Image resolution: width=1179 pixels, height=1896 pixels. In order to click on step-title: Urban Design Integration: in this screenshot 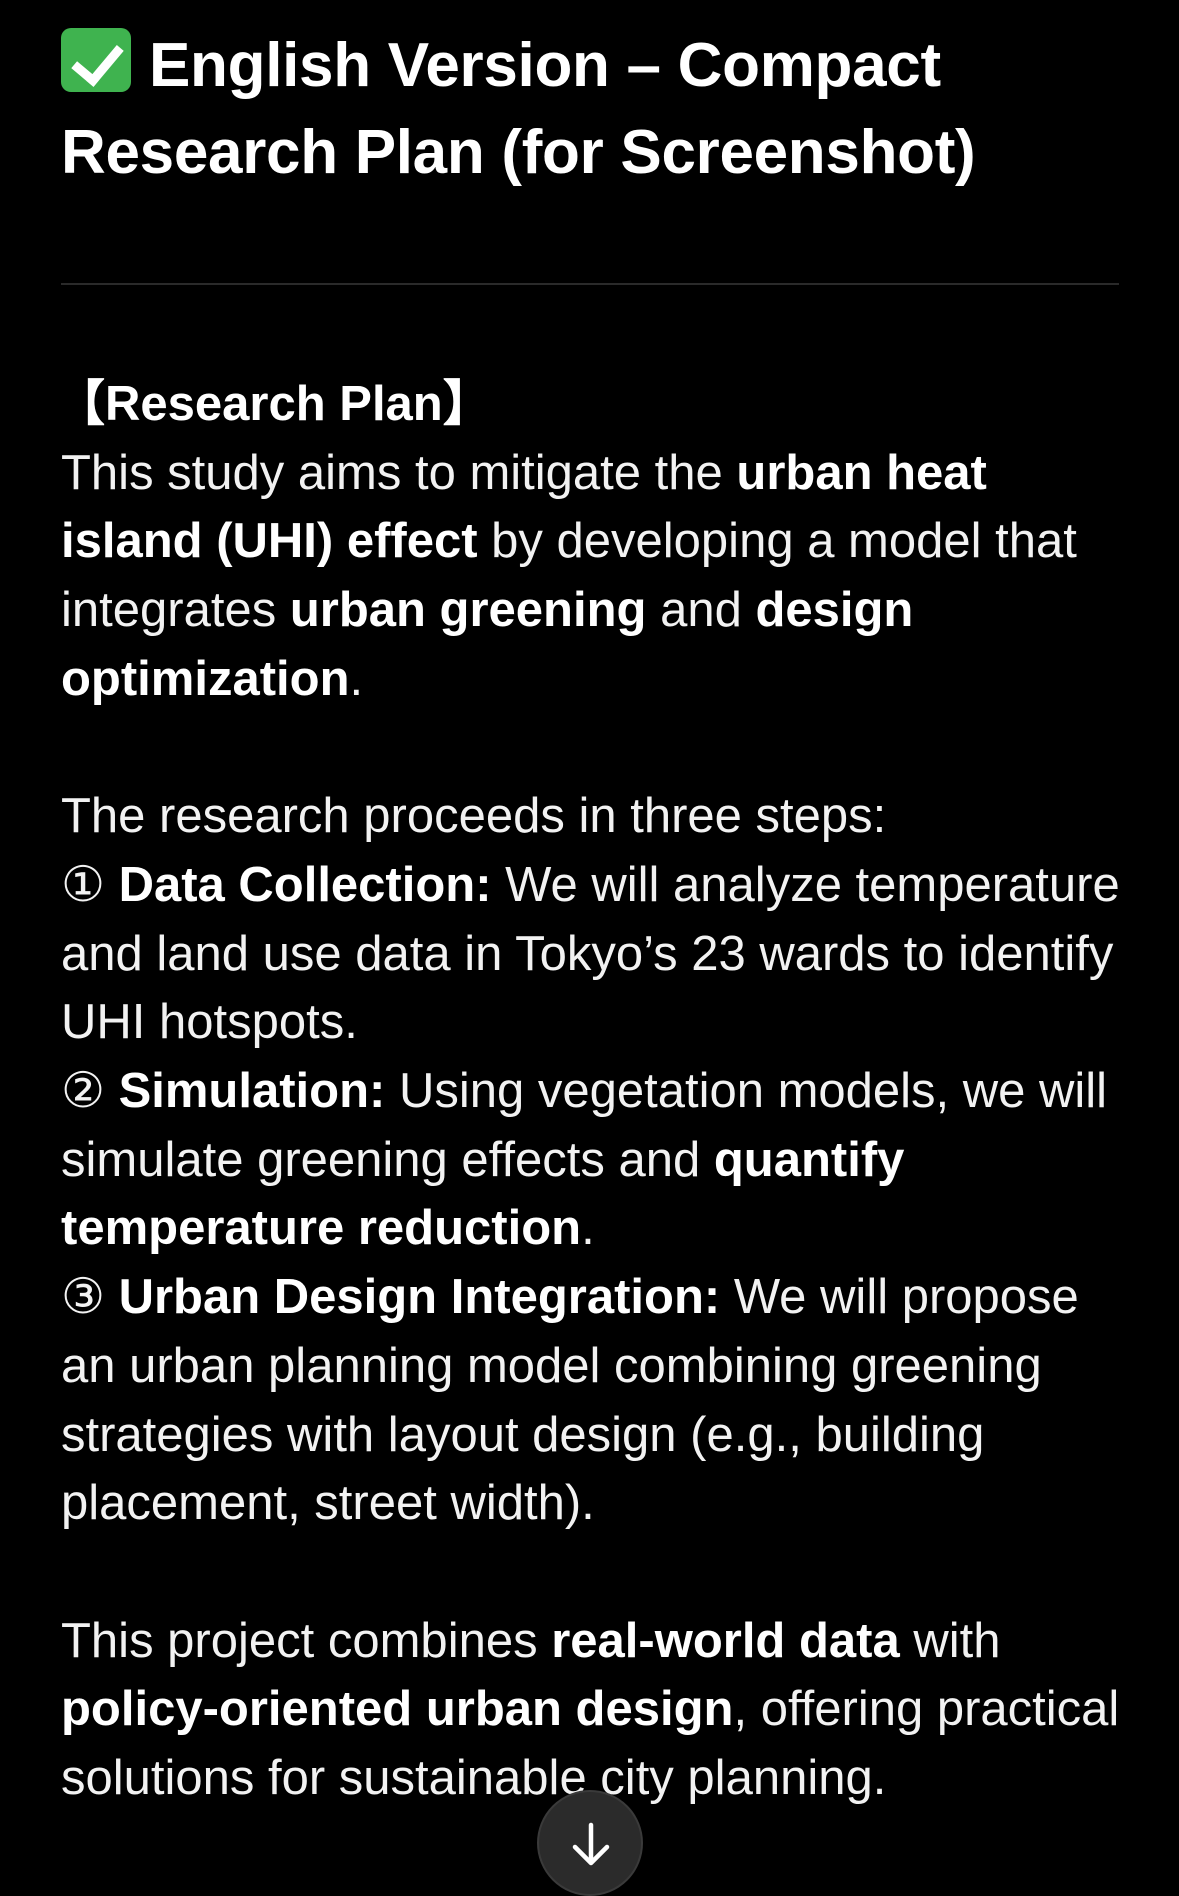, I will do `click(419, 1297)`.